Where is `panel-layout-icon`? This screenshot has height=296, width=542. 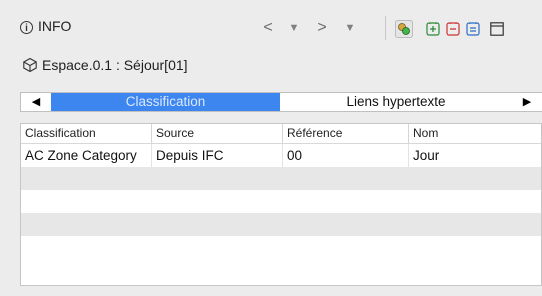 panel-layout-icon is located at coordinates (497, 29).